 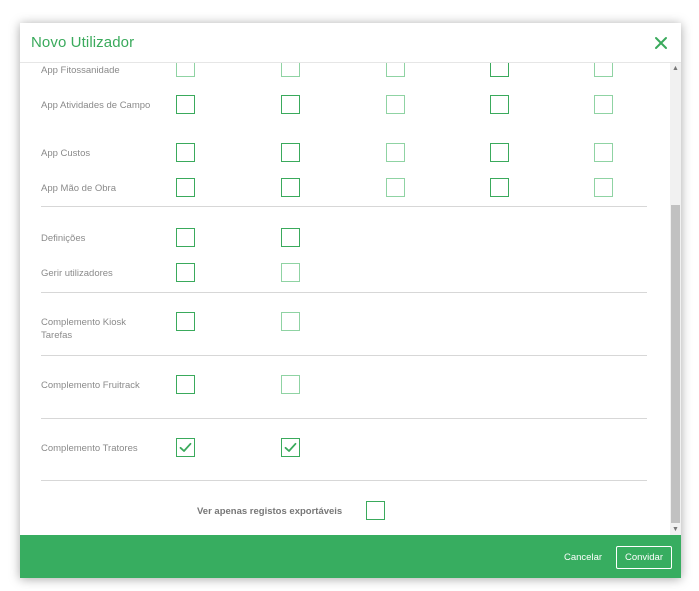 I want to click on scroll-down-arrow-icon: ▼, so click(x=675, y=529).